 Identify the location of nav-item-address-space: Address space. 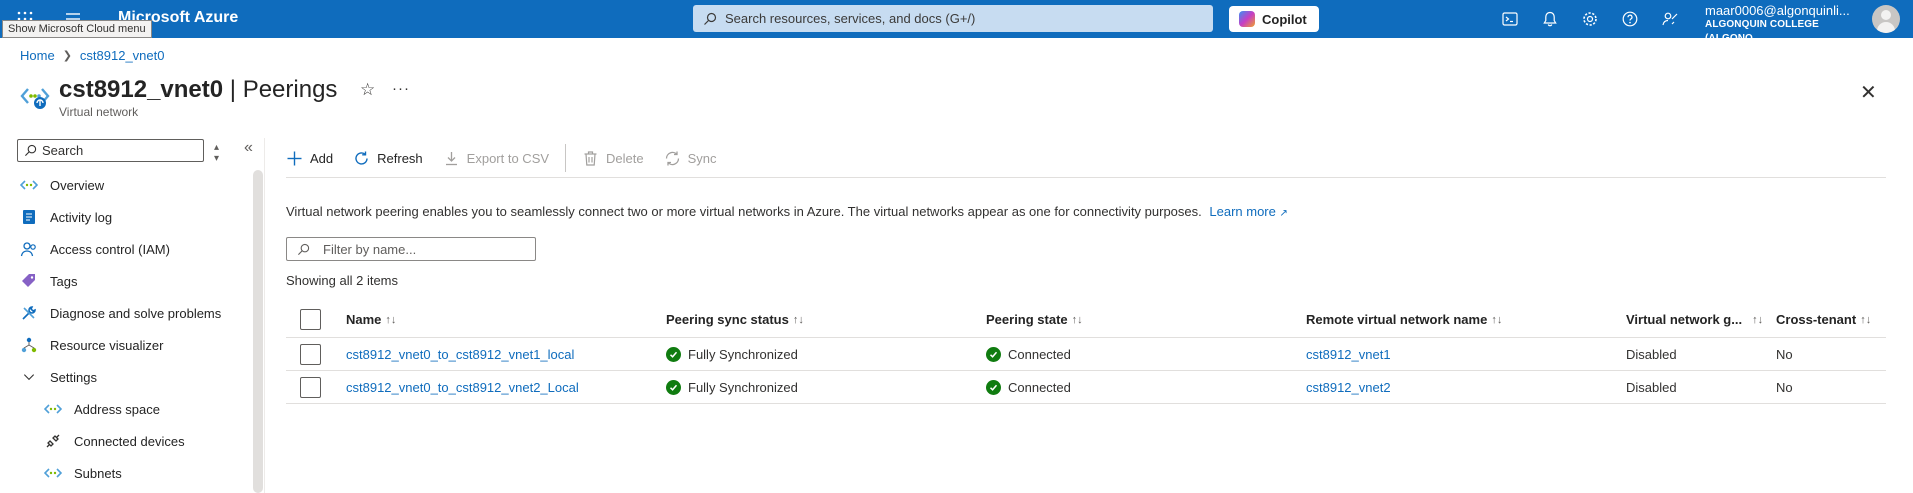
(135, 409).